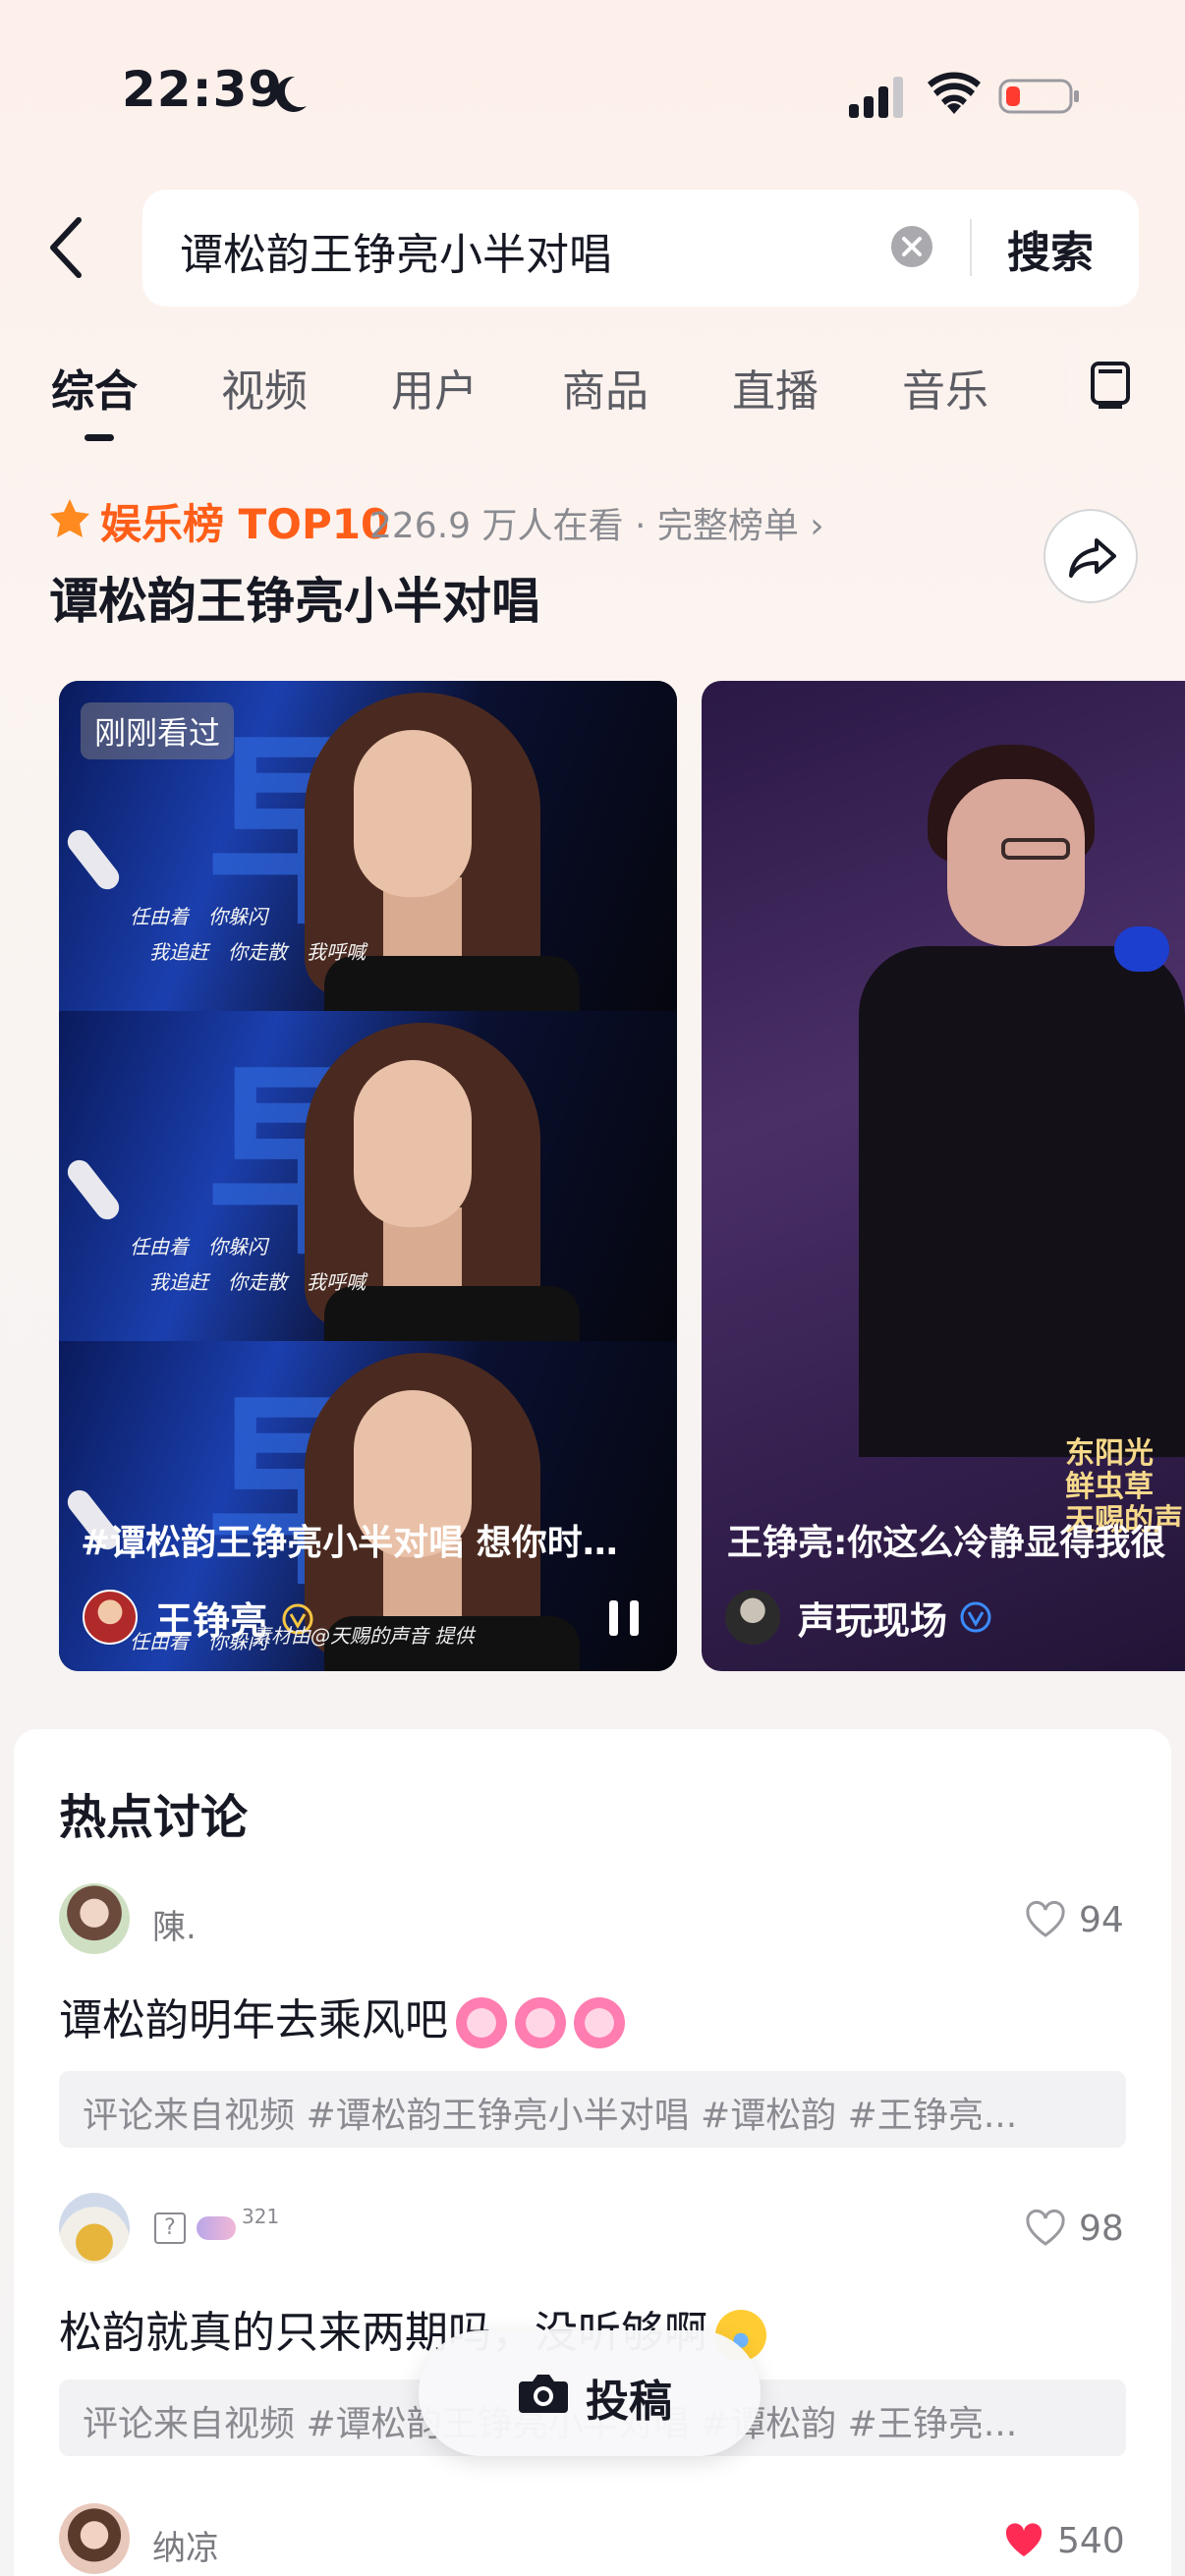 The image size is (1185, 2576). I want to click on video-author: 声玩现场, so click(873, 1618).